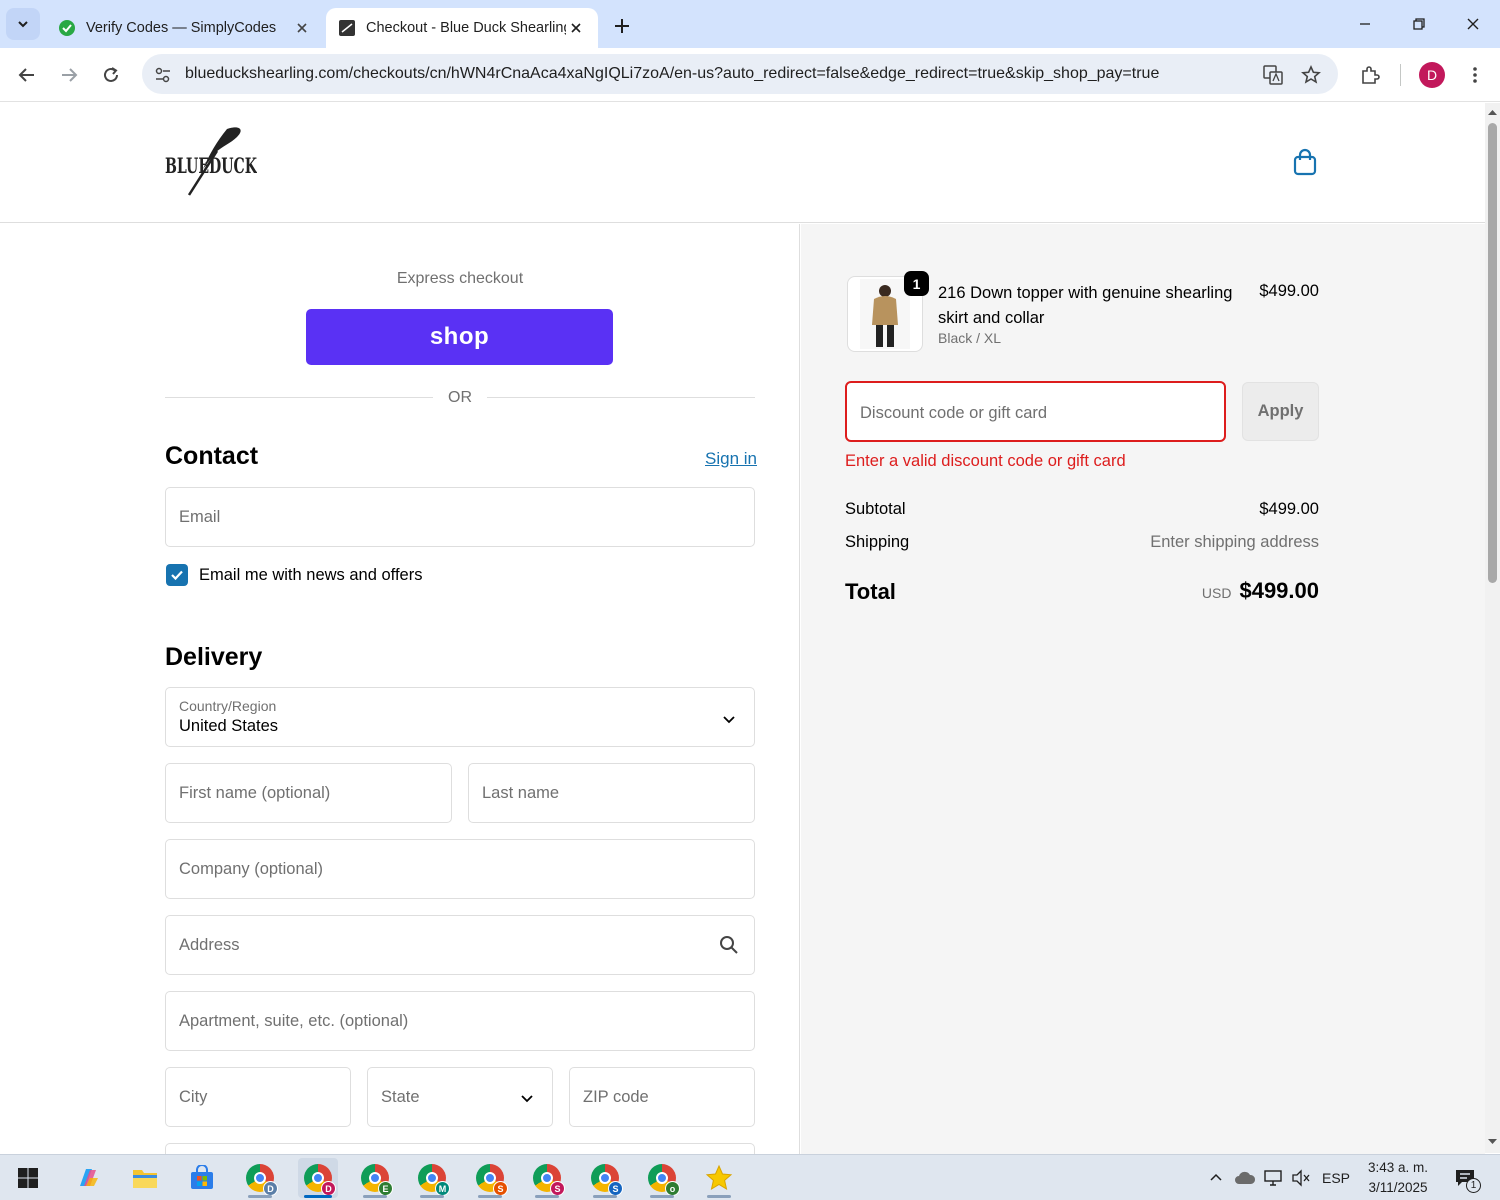 The image size is (1500, 1200). I want to click on total-amount: USD $499.00, so click(1260, 591).